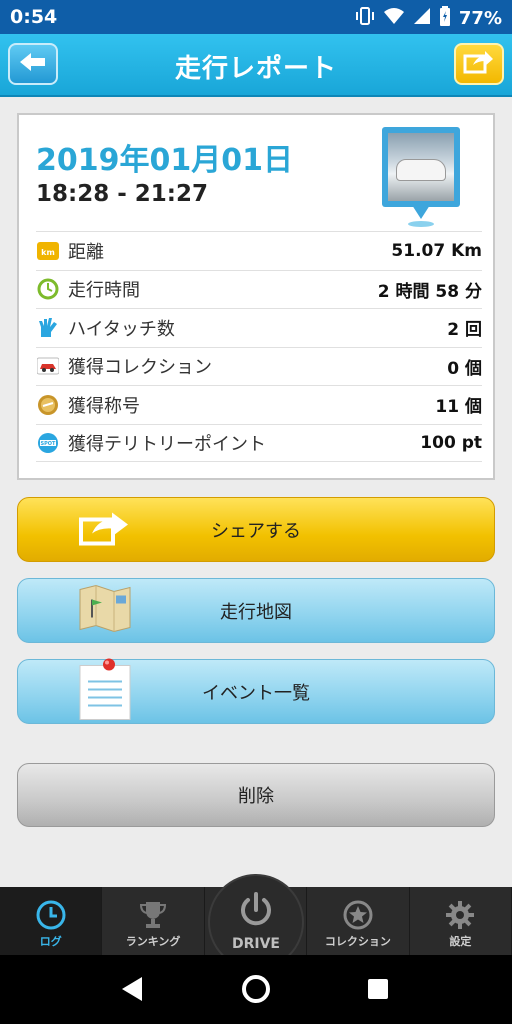 The height and width of the screenshot is (1024, 512). Describe the element at coordinates (259, 289) in the screenshot. I see `stat-row-drive-time: 走行時間 2 時間 58 分` at that location.